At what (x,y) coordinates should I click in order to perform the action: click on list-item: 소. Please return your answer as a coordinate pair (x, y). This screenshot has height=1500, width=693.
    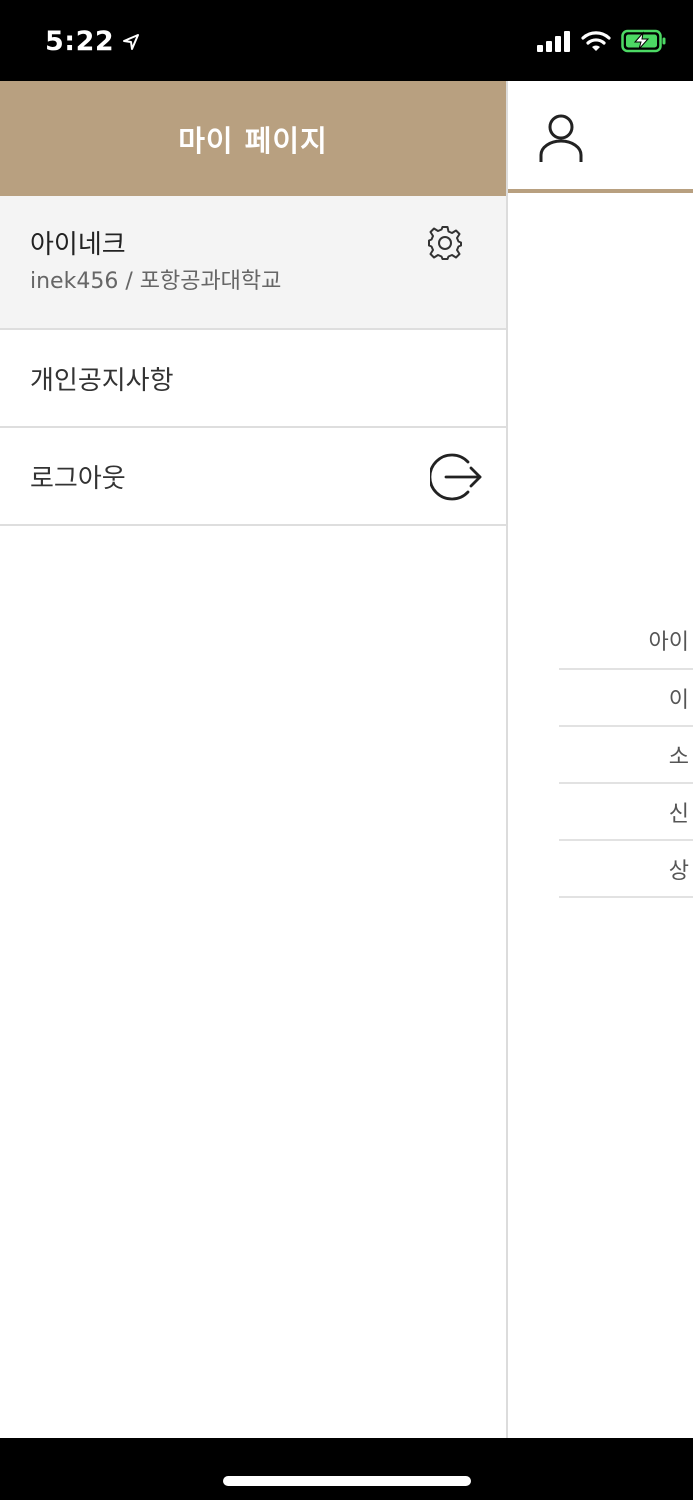
    Looking at the image, I should click on (626, 755).